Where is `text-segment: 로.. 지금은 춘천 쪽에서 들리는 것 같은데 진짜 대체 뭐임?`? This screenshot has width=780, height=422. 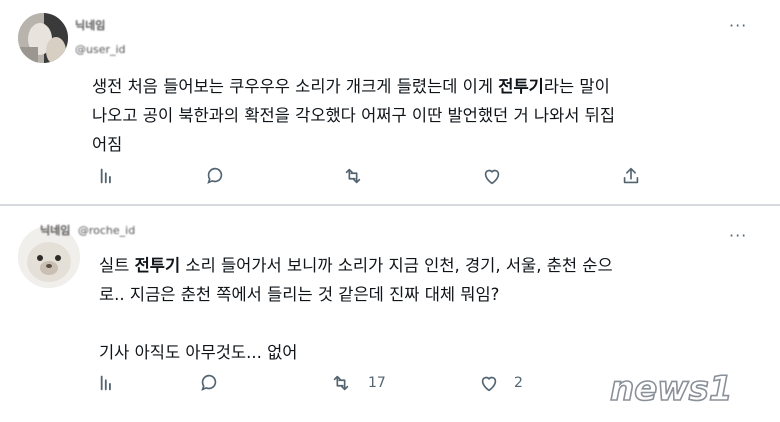 text-segment: 로.. 지금은 춘천 쪽에서 들리는 것 같은데 진짜 대체 뭐임? is located at coordinates (299, 294).